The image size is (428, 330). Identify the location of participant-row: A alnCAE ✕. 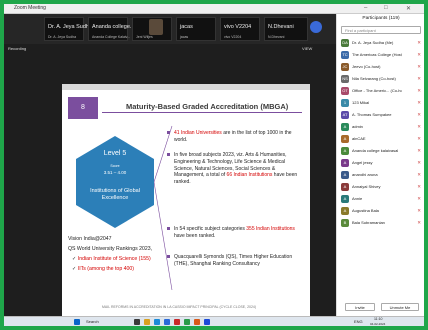
(382, 139).